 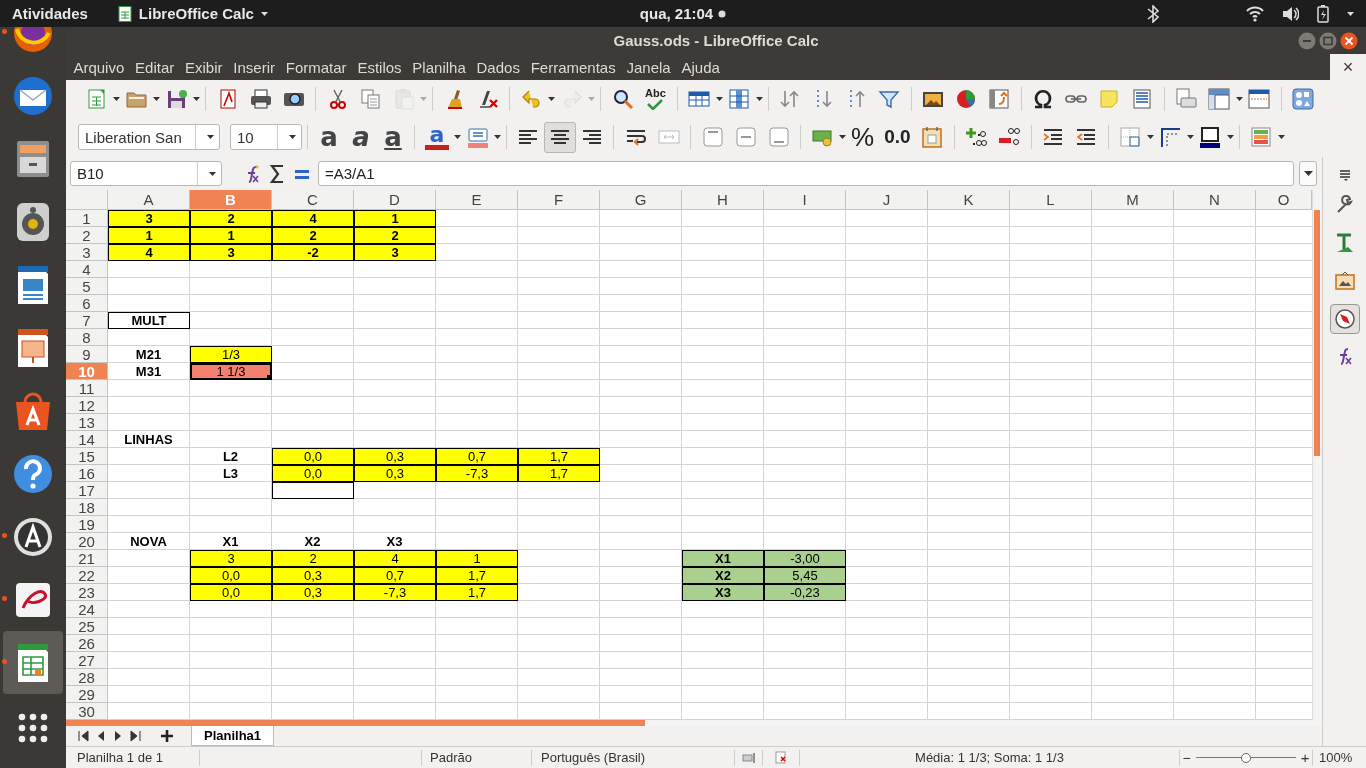 I want to click on first-sheet-icon, so click(x=83, y=736).